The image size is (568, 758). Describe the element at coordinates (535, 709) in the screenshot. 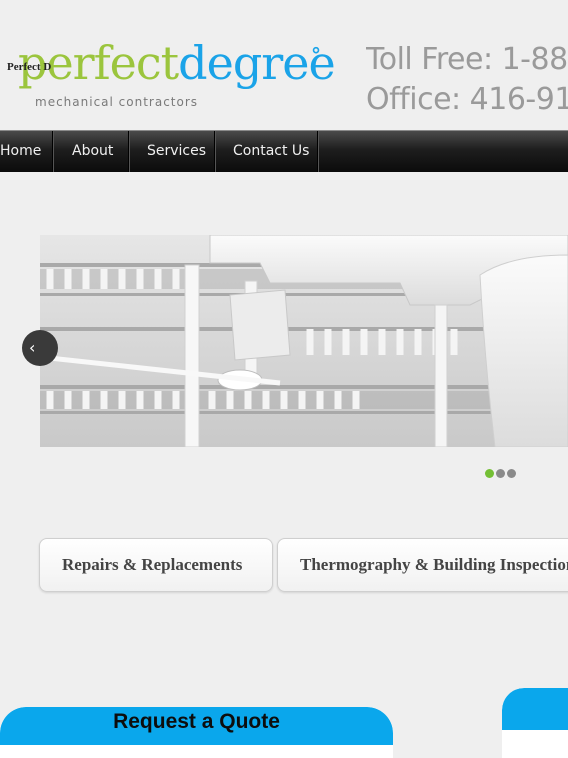

I see `side-panel-header` at that location.